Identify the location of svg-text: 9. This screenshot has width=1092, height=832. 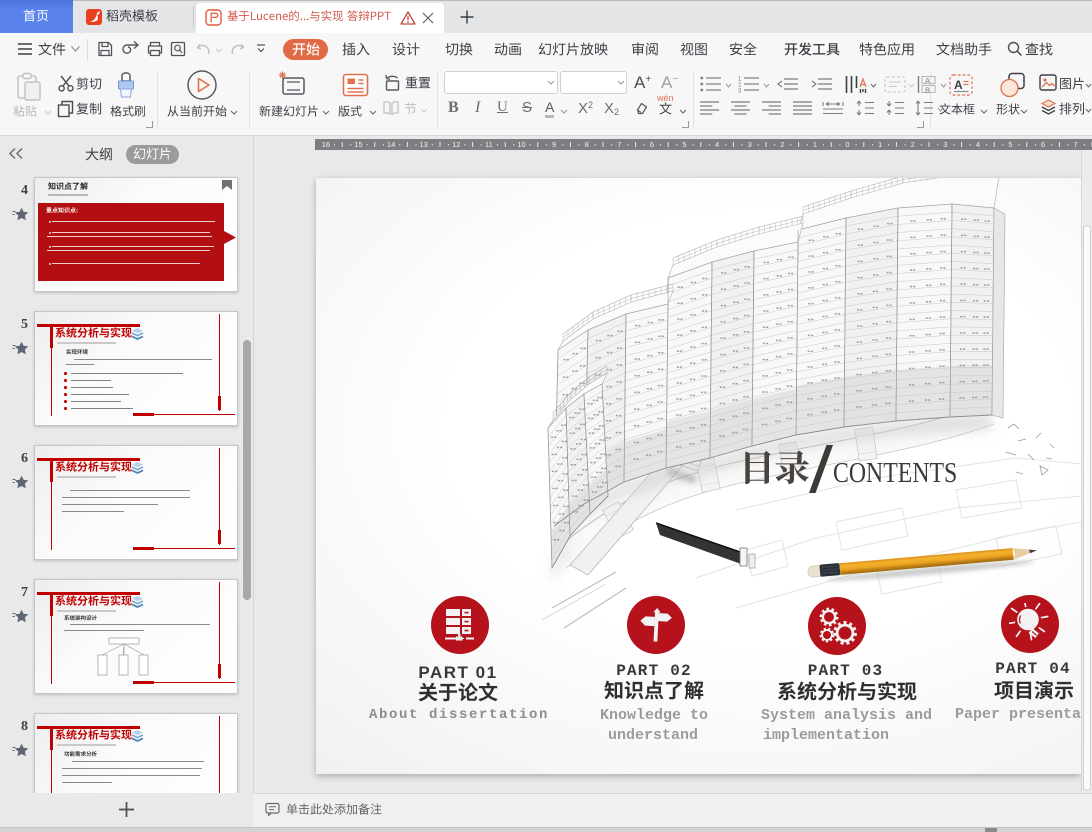
(554, 144).